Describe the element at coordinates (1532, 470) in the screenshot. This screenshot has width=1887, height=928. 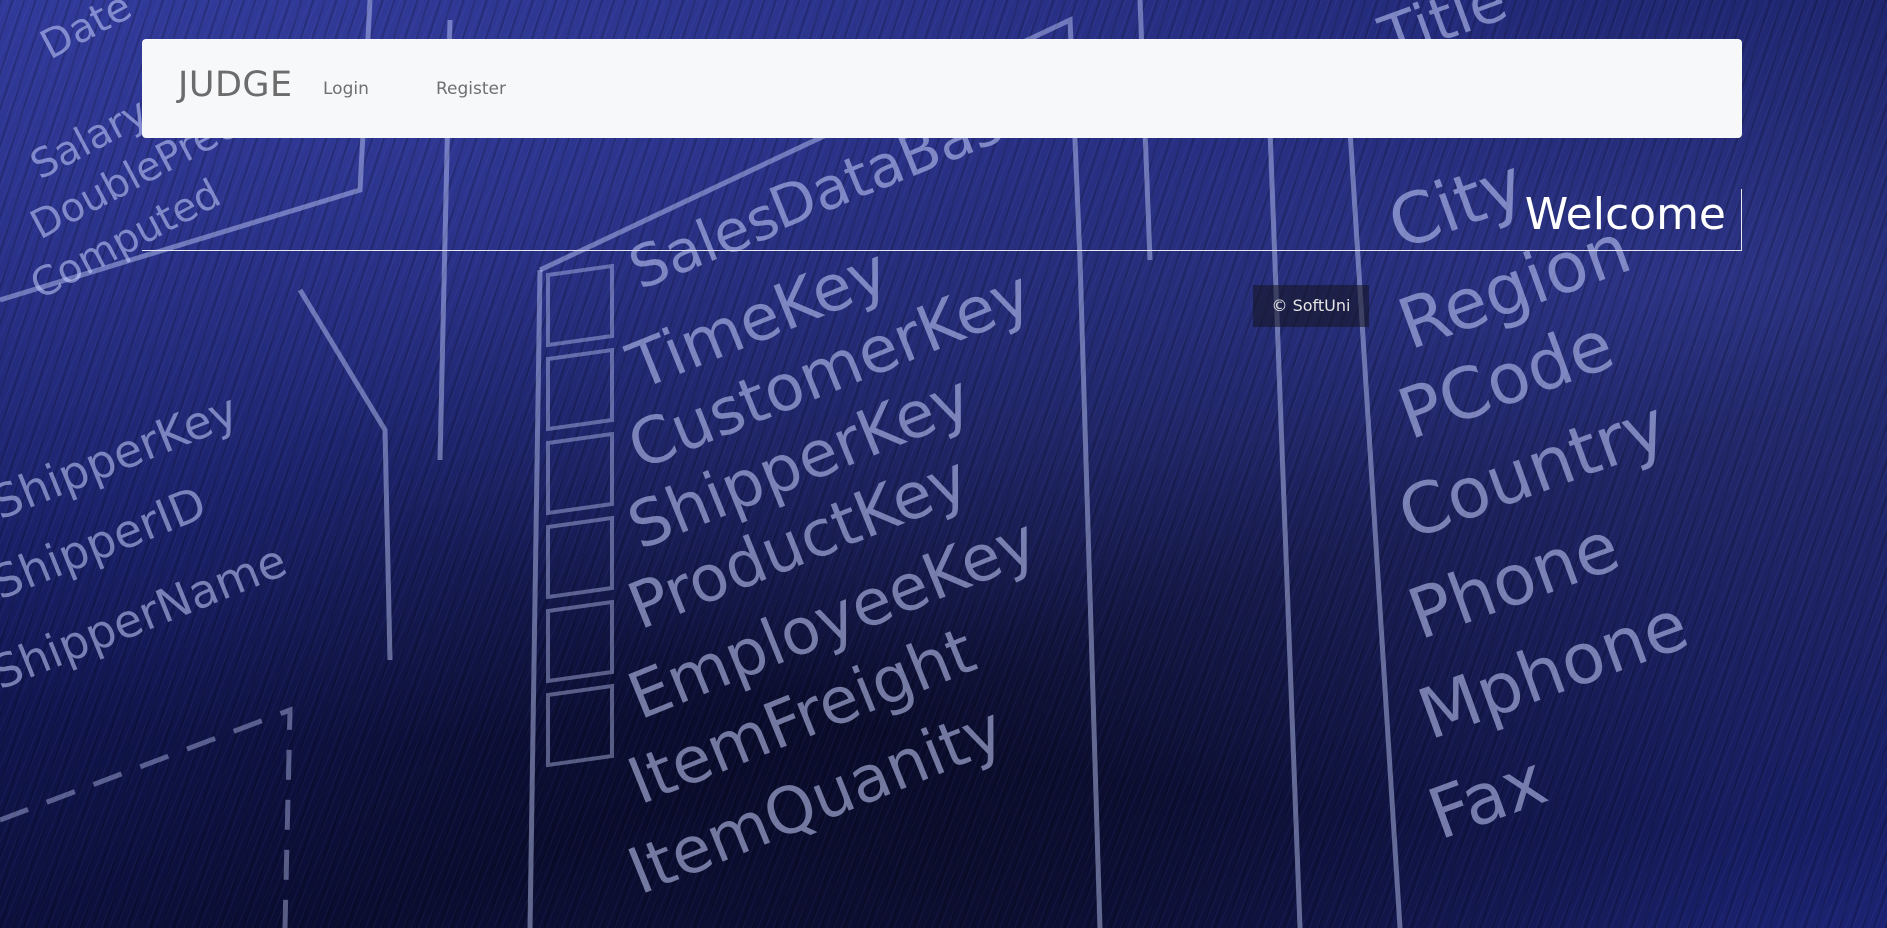
I see `background-word: Country` at that location.